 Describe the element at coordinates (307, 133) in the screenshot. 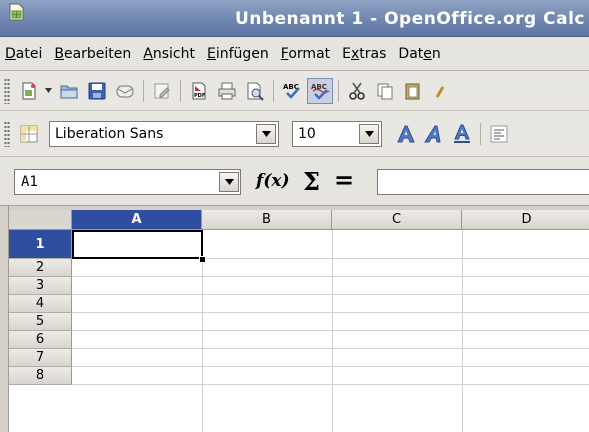

I see `font-size-value: 10` at that location.